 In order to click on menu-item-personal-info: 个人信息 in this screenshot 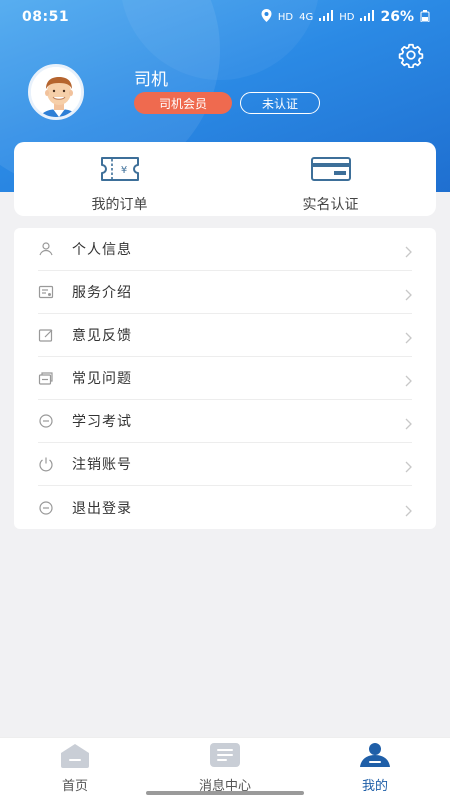, I will do `click(225, 249)`.